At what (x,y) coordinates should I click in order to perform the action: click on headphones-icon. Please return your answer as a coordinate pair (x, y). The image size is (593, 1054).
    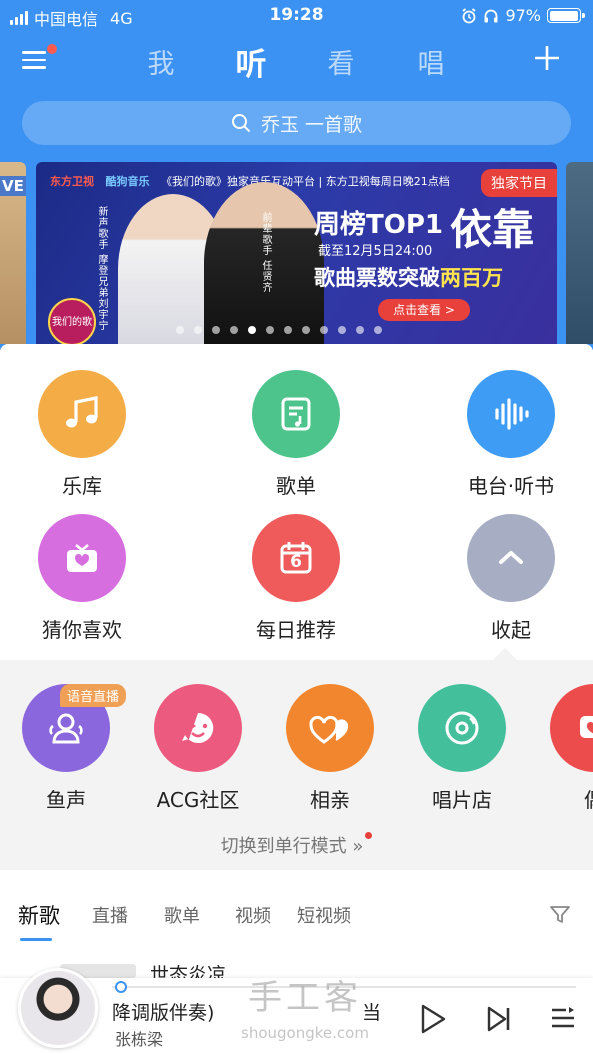
    Looking at the image, I should click on (491, 15).